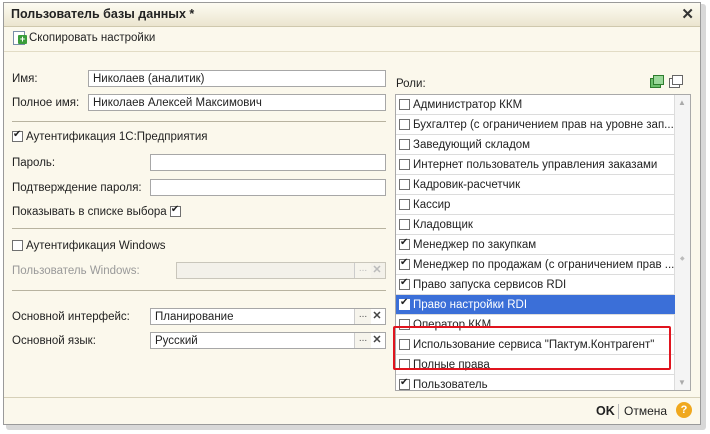  I want to click on check-all-icon, so click(657, 81).